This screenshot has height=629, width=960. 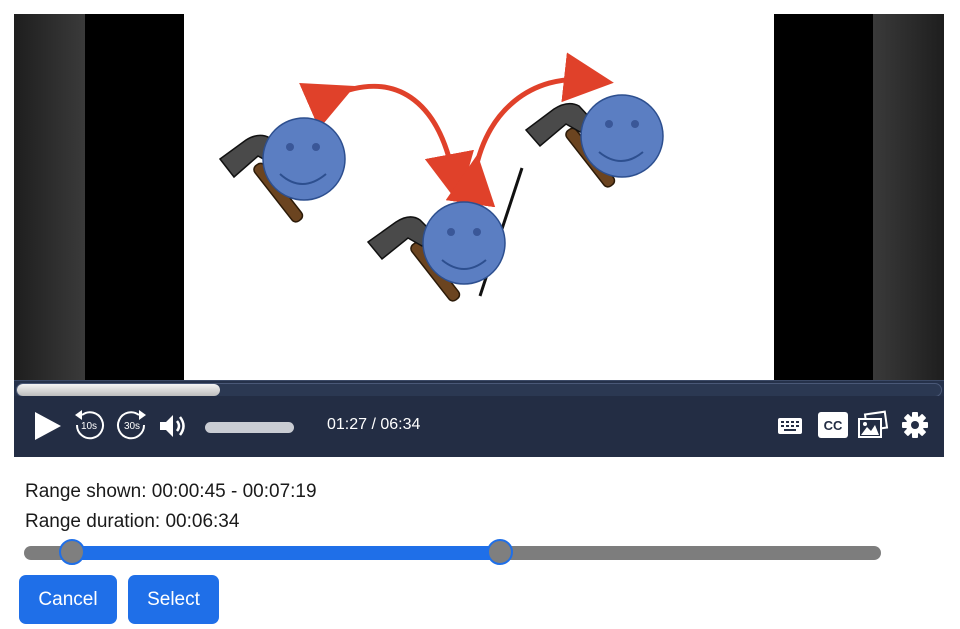 I want to click on replay-10-label: 10s, so click(x=89, y=426).